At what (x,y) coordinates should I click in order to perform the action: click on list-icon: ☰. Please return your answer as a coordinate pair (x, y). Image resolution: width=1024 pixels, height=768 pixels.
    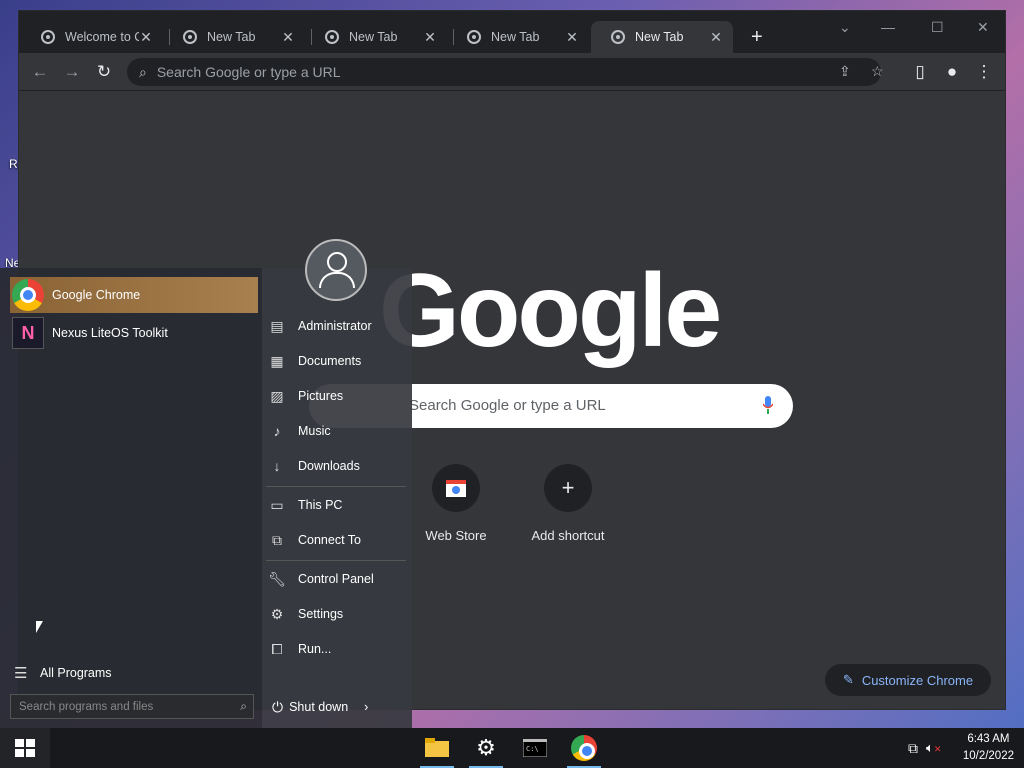
    Looking at the image, I should click on (21, 673).